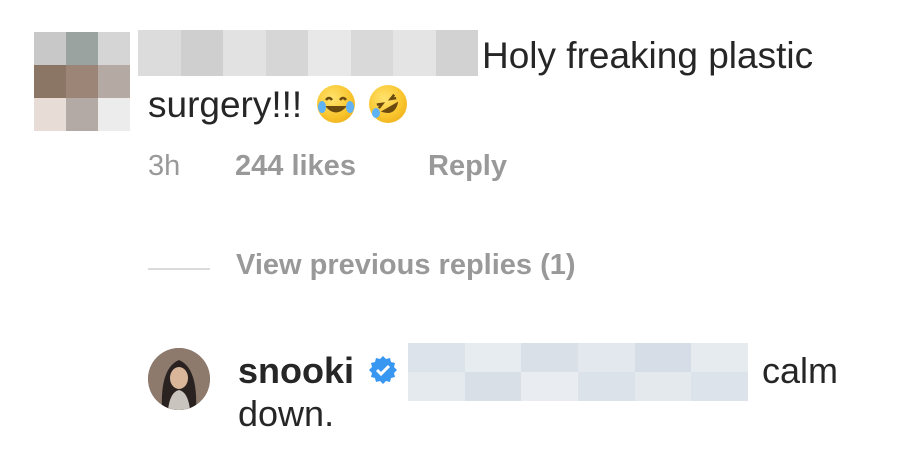 This screenshot has width=916, height=452. What do you see at coordinates (296, 371) in the screenshot?
I see `reply-username: snooki` at bounding box center [296, 371].